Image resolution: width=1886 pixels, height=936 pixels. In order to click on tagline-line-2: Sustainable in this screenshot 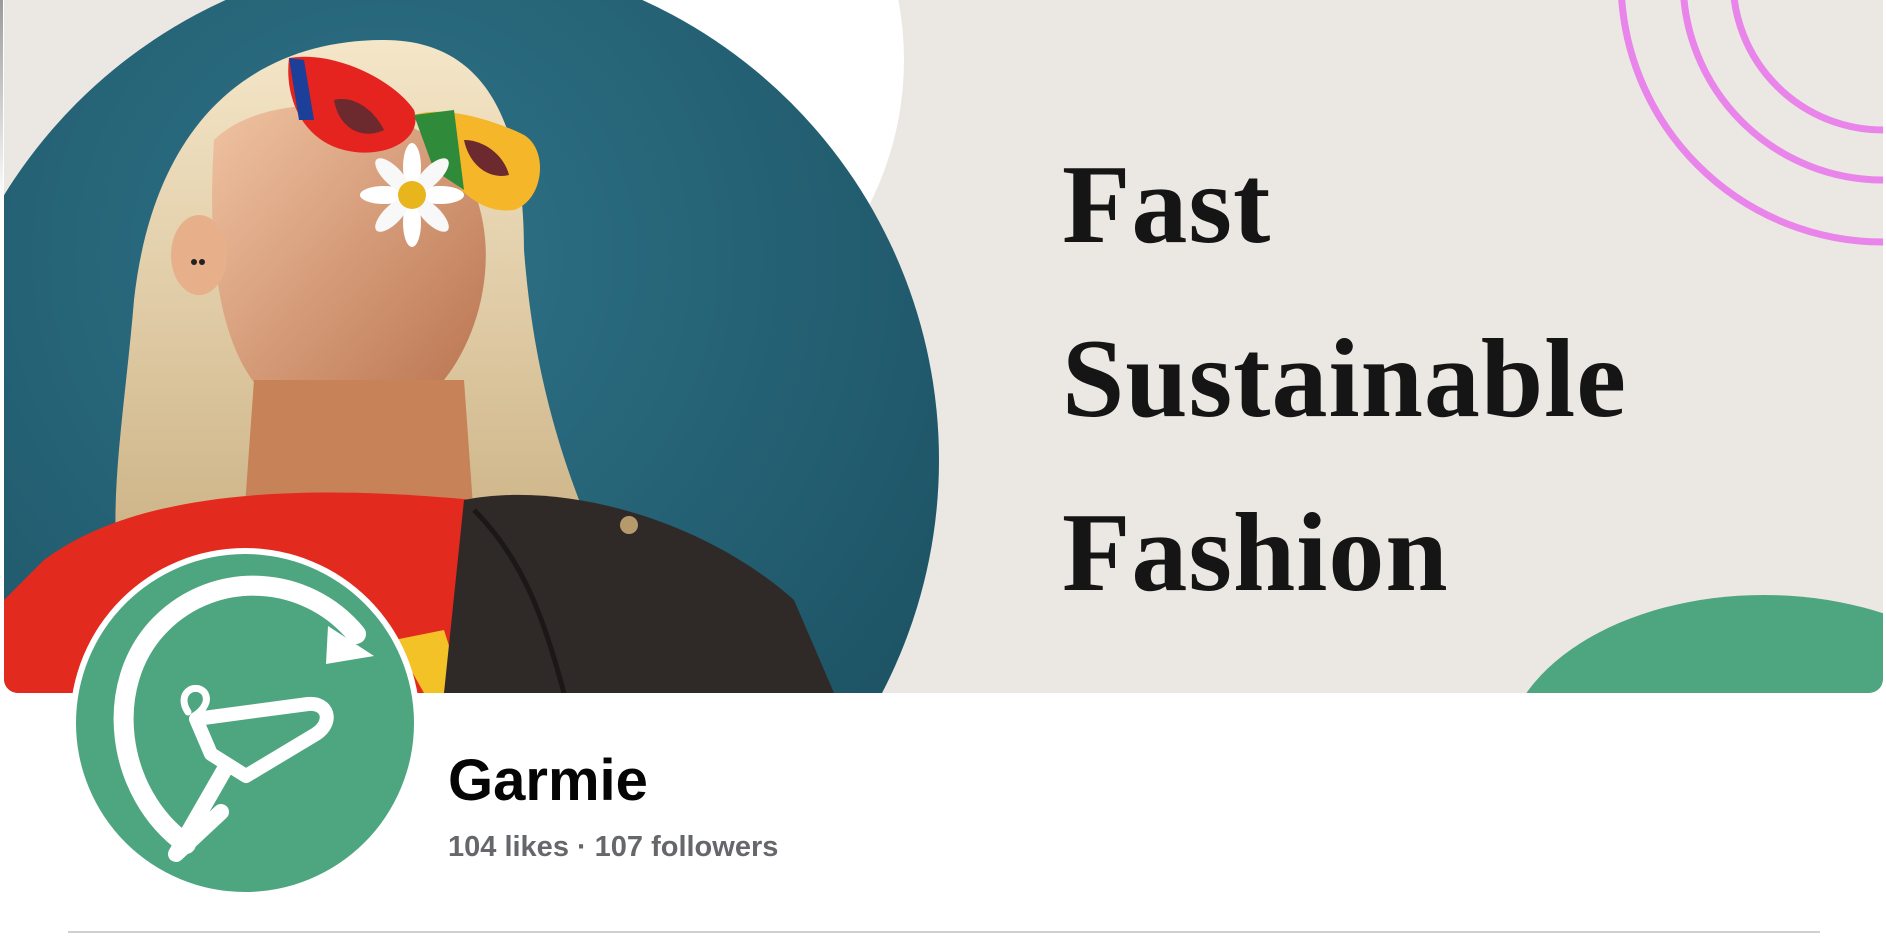, I will do `click(1344, 379)`.